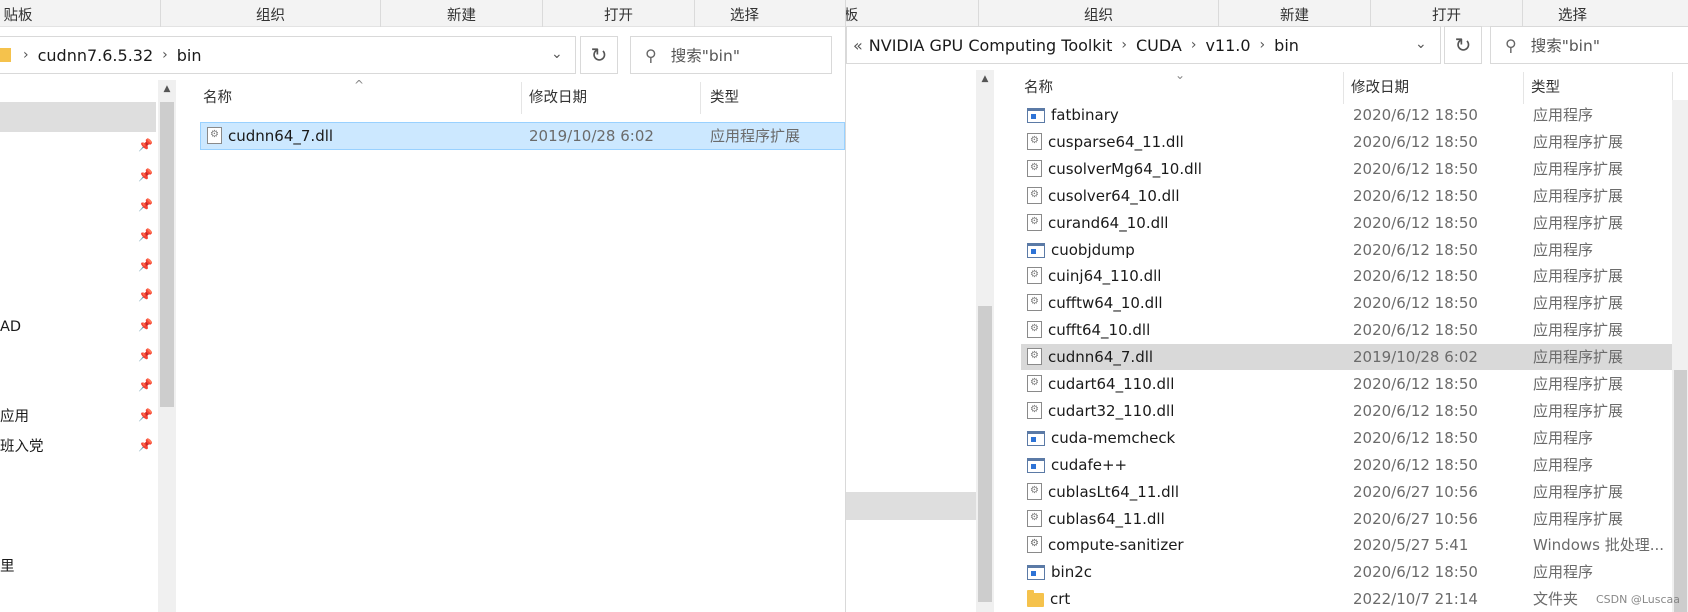  Describe the element at coordinates (1346, 276) in the screenshot. I see `file-row: cuinj64_110.dll 2020/6/12 18:50 应用程序扩展` at that location.